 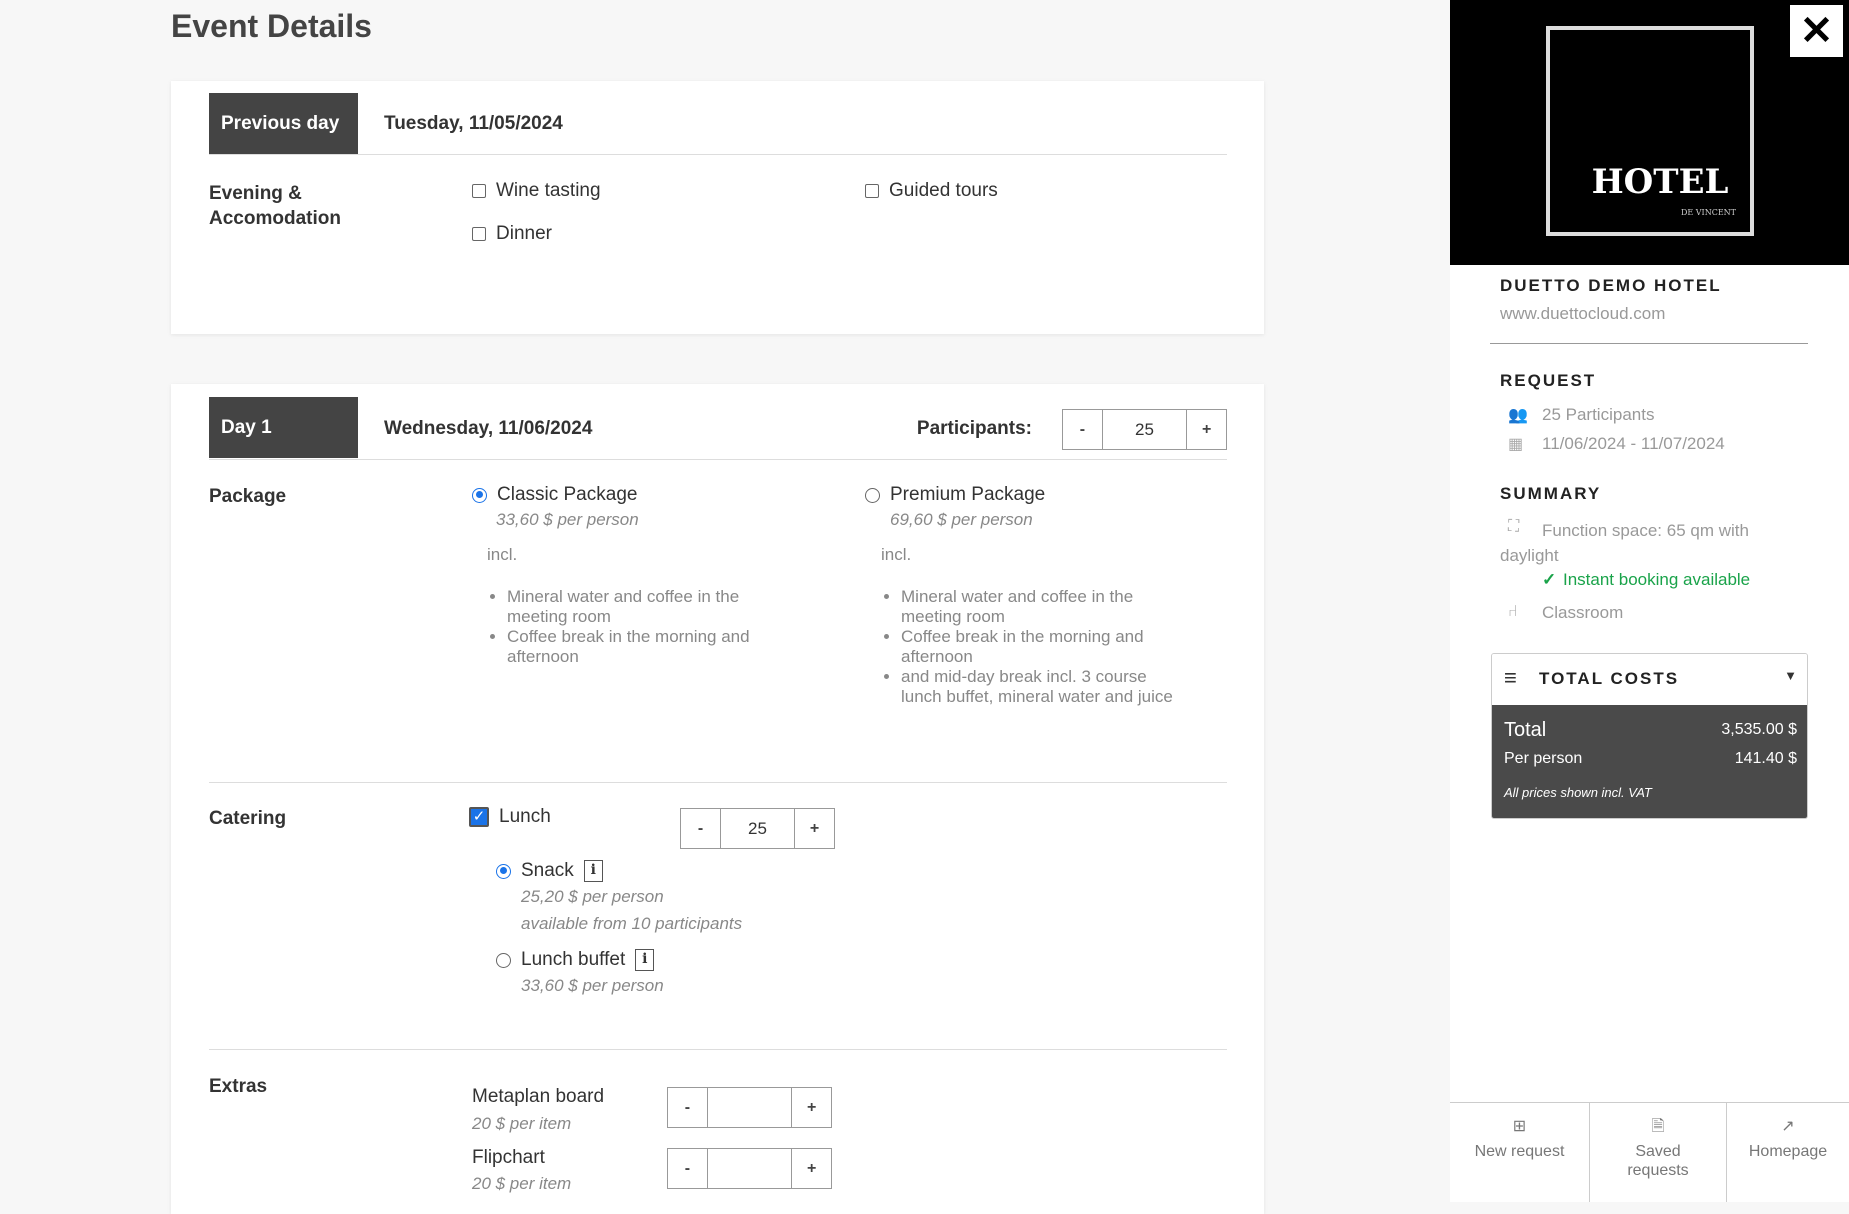 I want to click on logo-subtext: DE VINCENT, so click(x=1708, y=212).